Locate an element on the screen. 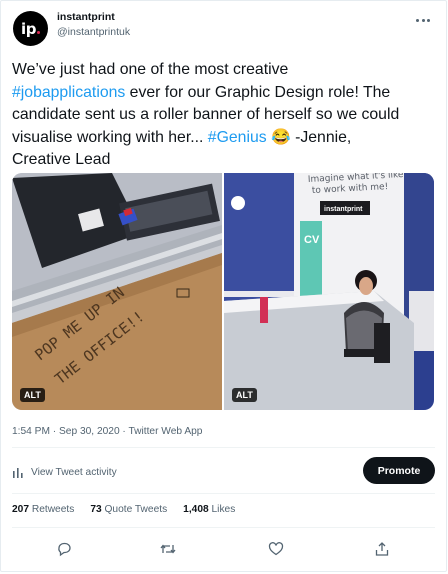  banner-logo: instantprint is located at coordinates (343, 209).